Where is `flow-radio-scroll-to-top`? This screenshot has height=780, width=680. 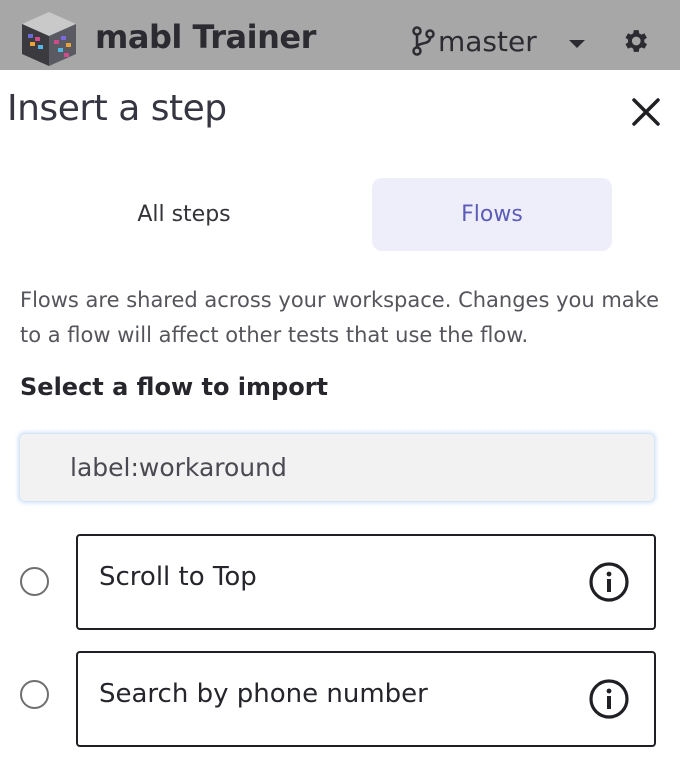 flow-radio-scroll-to-top is located at coordinates (34, 581).